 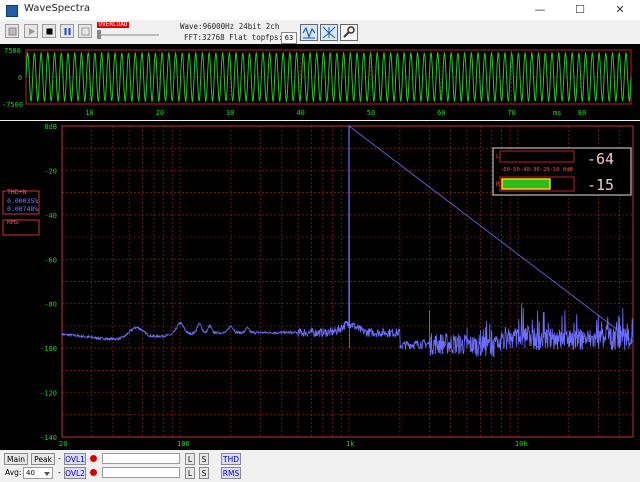 I want to click on meter-l-label: L, so click(x=498, y=156).